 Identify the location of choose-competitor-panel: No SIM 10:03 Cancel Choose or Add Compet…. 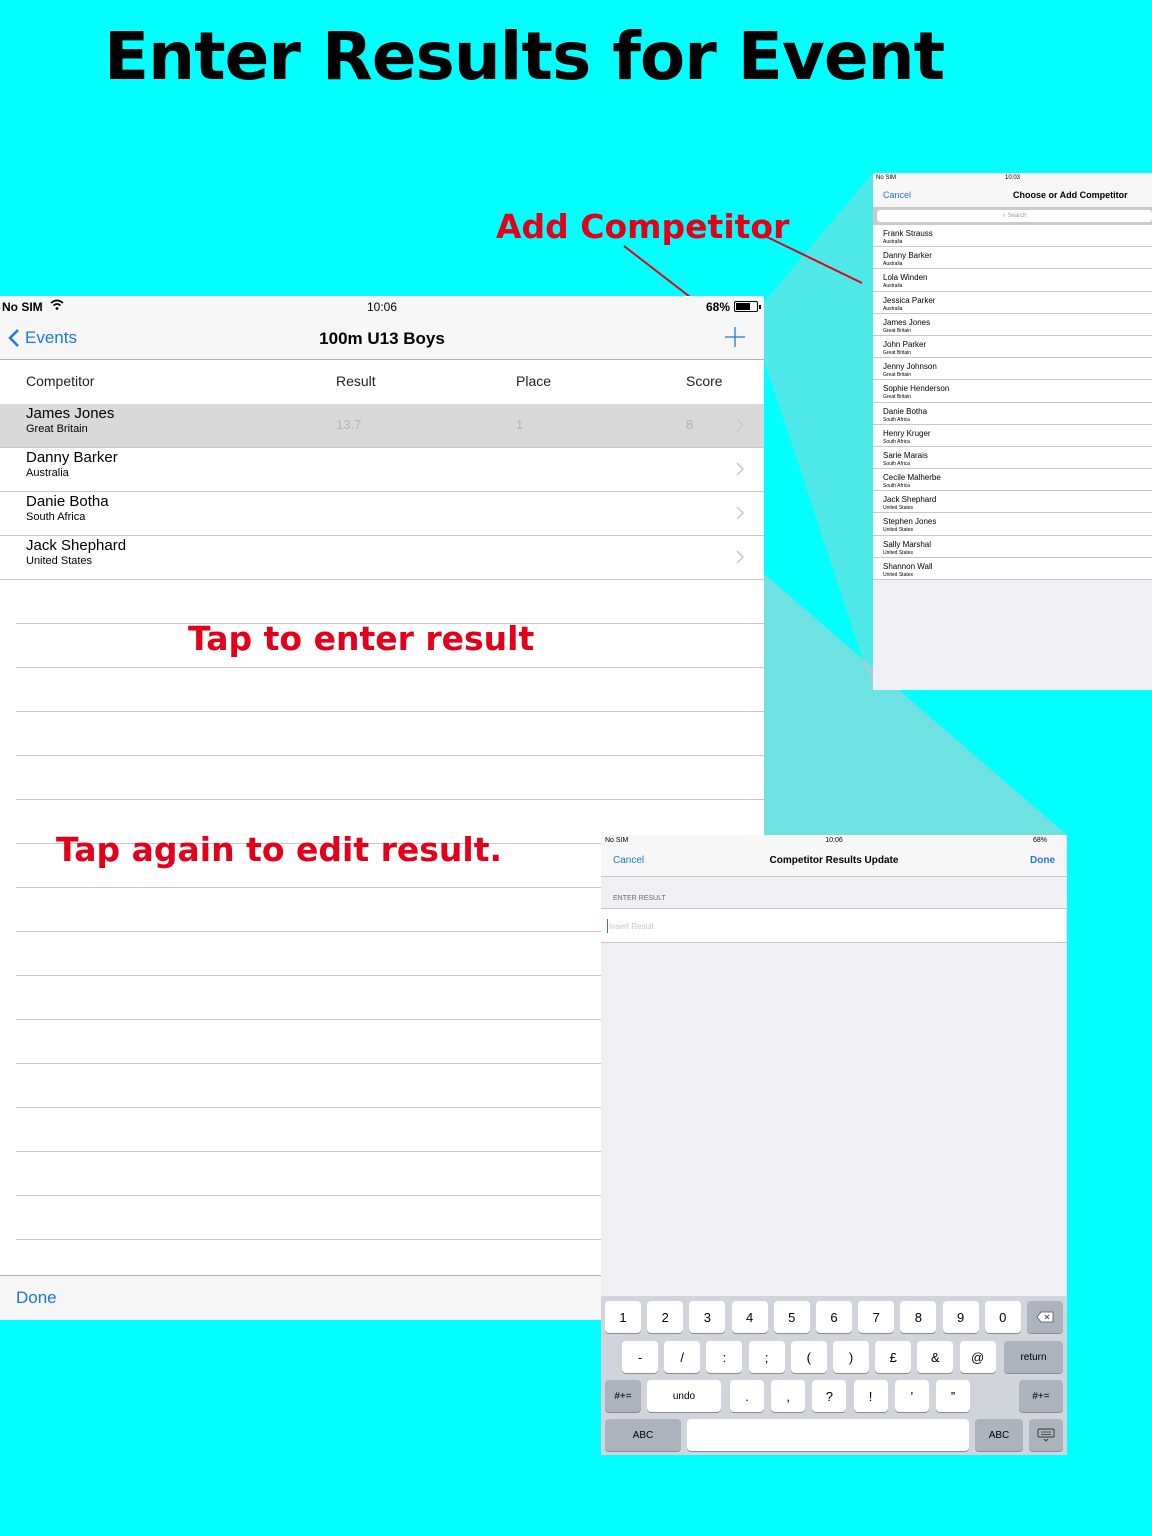
(1012, 431).